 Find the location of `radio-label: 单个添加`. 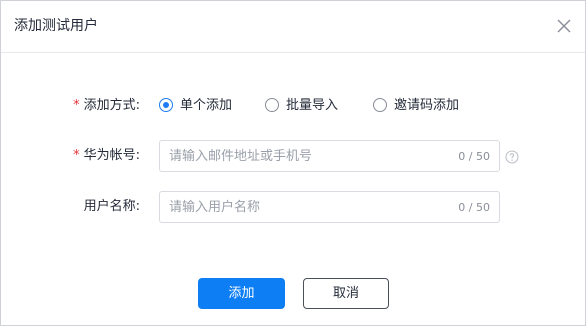

radio-label: 单个添加 is located at coordinates (206, 105).